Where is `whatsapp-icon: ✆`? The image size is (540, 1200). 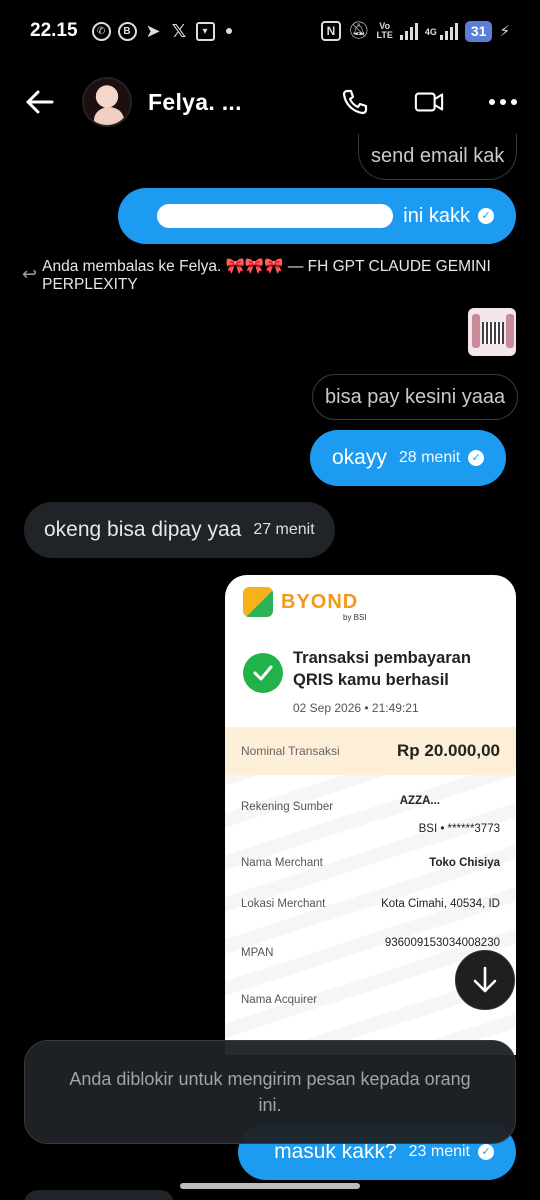
whatsapp-icon: ✆ is located at coordinates (101, 31).